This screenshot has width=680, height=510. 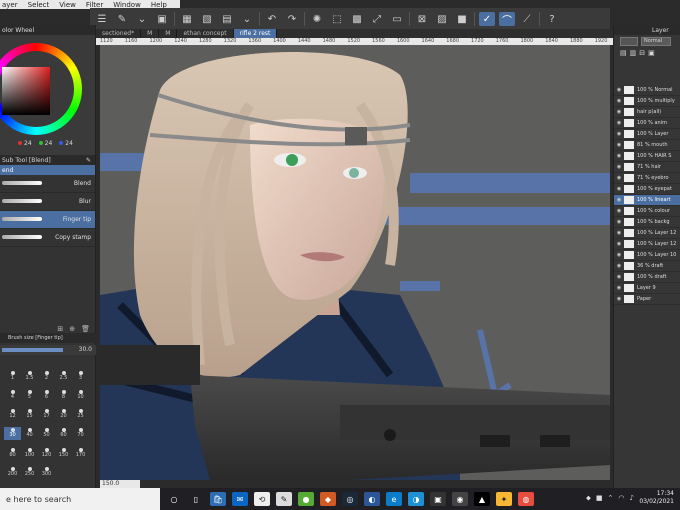 What do you see at coordinates (647, 277) in the screenshot?
I see `layer-row: ◉ 100 % draft` at bounding box center [647, 277].